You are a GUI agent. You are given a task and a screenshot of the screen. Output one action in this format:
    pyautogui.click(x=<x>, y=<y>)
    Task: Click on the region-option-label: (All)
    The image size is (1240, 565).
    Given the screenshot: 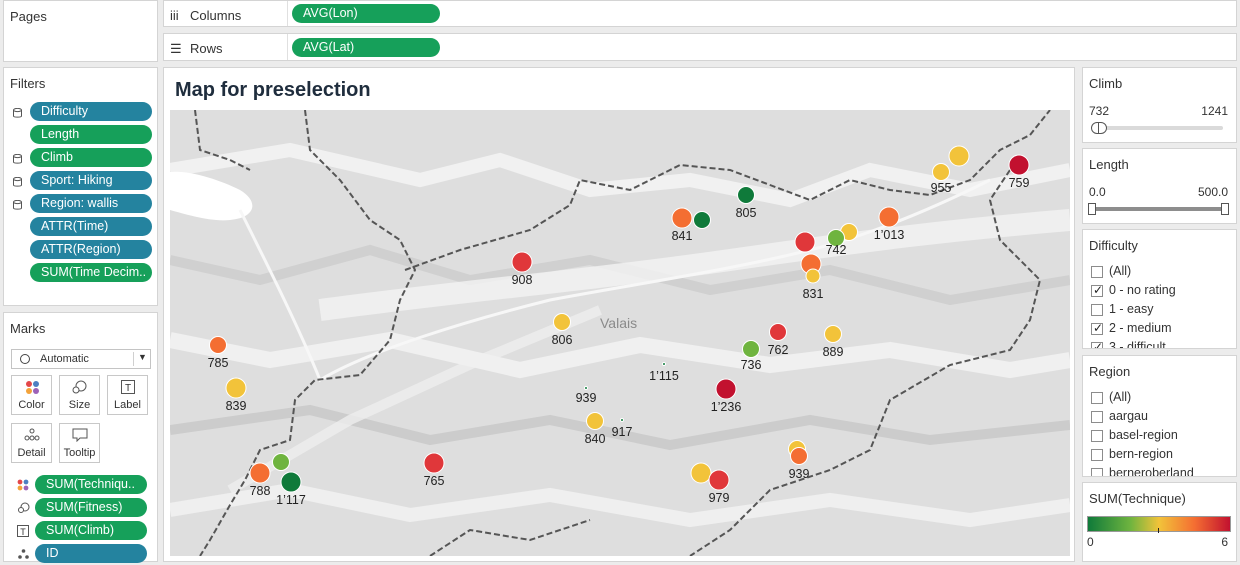 What is the action you would take?
    pyautogui.click(x=1120, y=397)
    